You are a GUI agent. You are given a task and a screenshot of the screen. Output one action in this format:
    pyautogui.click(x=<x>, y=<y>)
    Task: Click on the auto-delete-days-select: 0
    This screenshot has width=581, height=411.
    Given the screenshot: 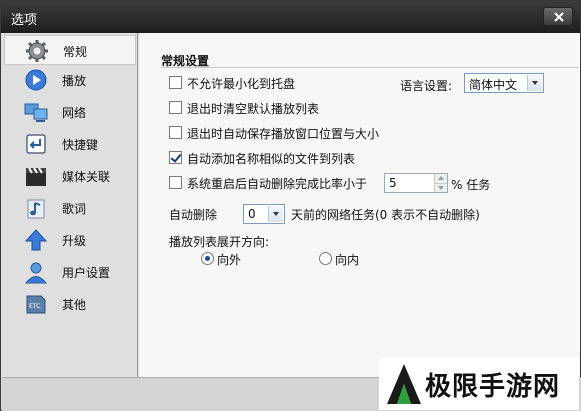 What is the action you would take?
    pyautogui.click(x=264, y=214)
    